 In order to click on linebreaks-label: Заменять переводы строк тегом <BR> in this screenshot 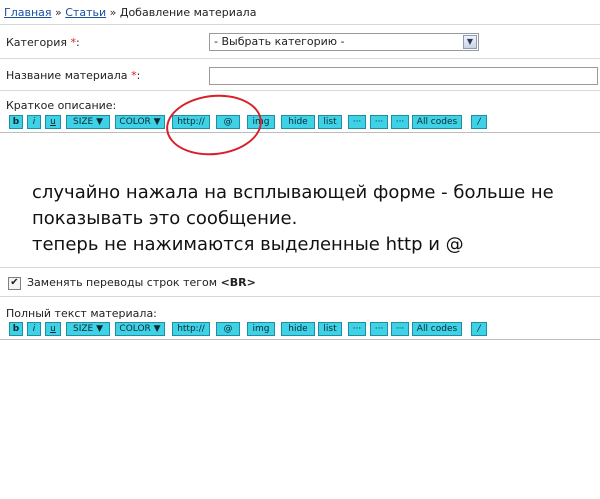, I will do `click(141, 282)`.